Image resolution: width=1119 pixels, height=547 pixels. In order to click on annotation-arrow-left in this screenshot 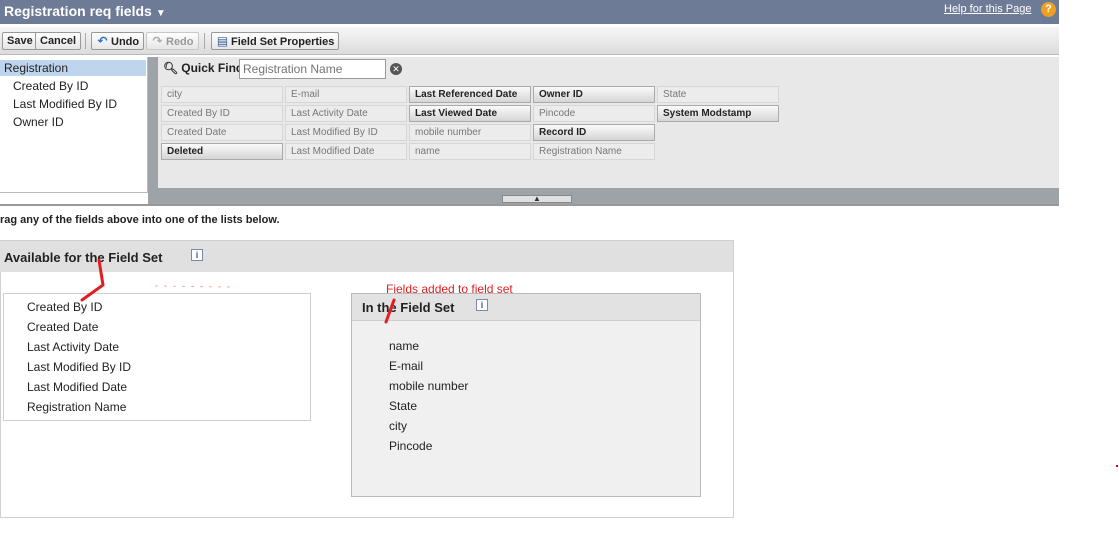, I will do `click(92, 280)`.